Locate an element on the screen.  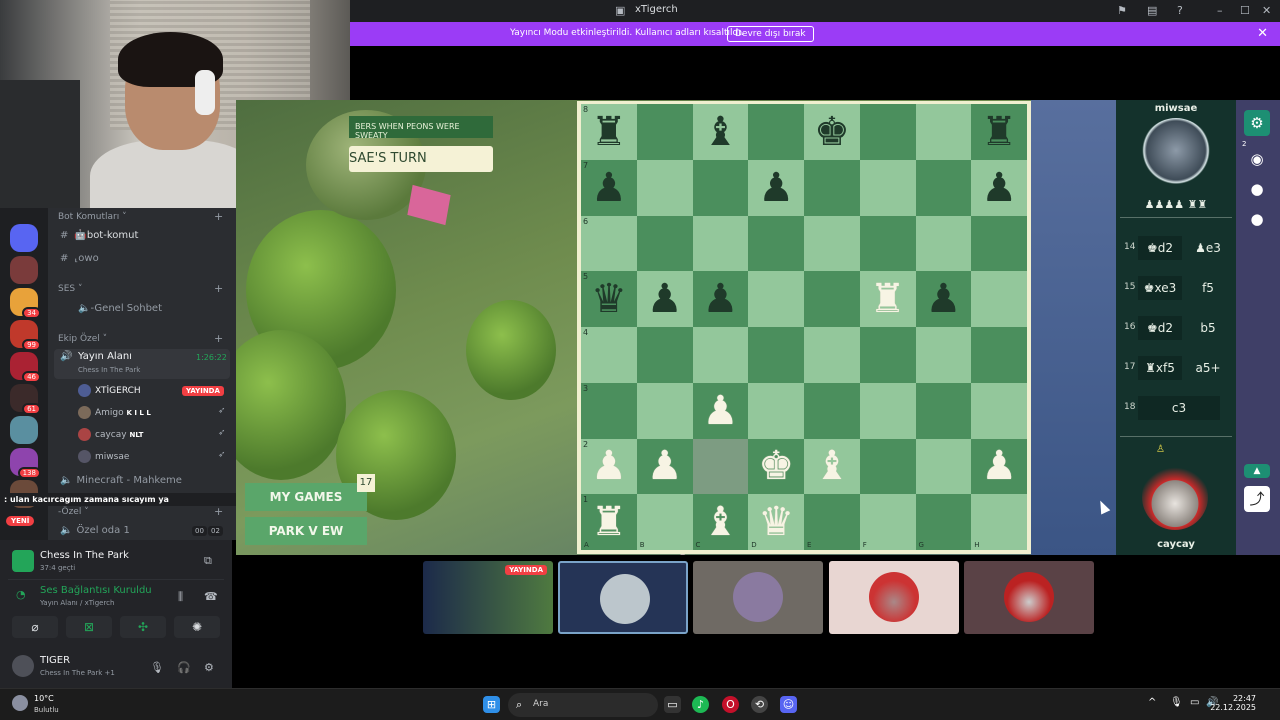
server-icon: 99 is located at coordinates (25, 335).